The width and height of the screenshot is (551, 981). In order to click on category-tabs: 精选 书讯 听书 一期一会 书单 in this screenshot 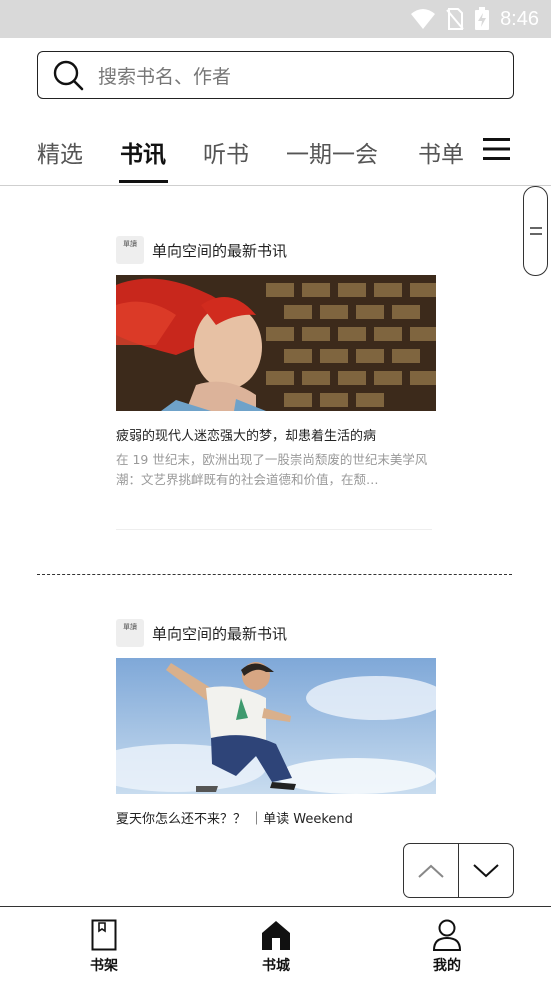, I will do `click(275, 153)`.